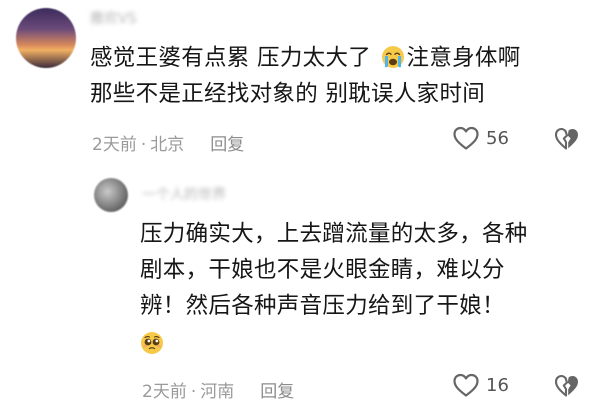 This screenshot has height=418, width=600. I want to click on emoji-line, so click(334, 345).